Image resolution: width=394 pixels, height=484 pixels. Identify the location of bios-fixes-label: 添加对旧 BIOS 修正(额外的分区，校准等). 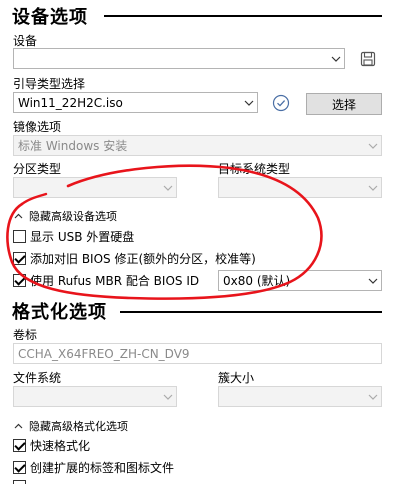
(143, 259).